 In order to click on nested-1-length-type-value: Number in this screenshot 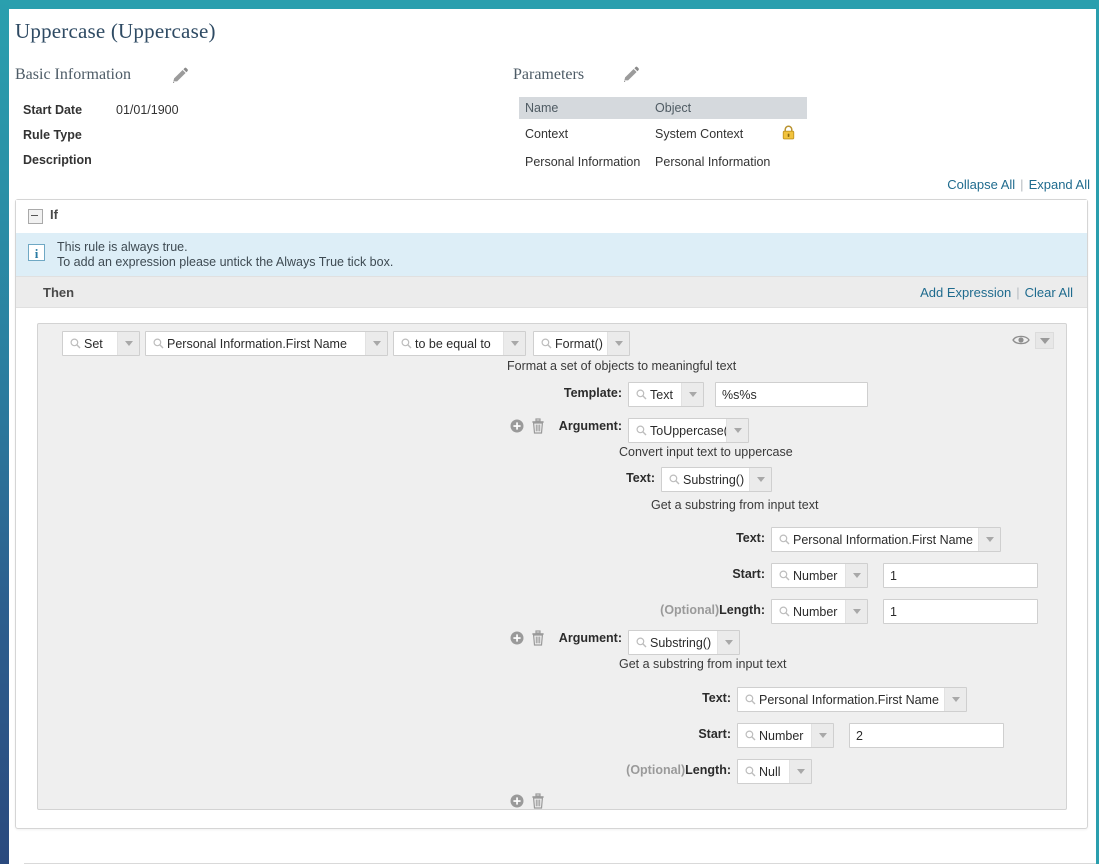, I will do `click(815, 611)`.